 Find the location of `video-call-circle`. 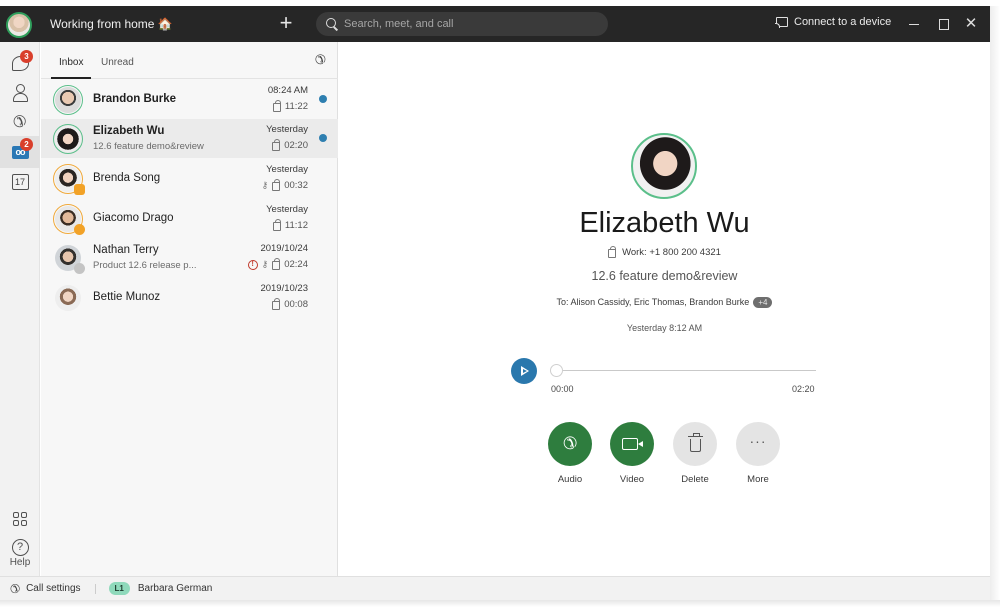

video-call-circle is located at coordinates (632, 444).